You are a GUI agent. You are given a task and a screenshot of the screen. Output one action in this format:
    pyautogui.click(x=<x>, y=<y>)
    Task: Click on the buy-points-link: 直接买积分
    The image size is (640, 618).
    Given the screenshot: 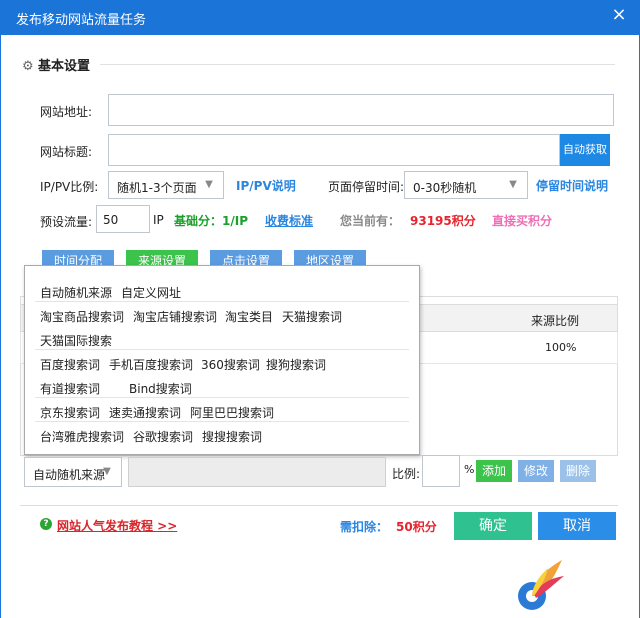 What is the action you would take?
    pyautogui.click(x=522, y=220)
    